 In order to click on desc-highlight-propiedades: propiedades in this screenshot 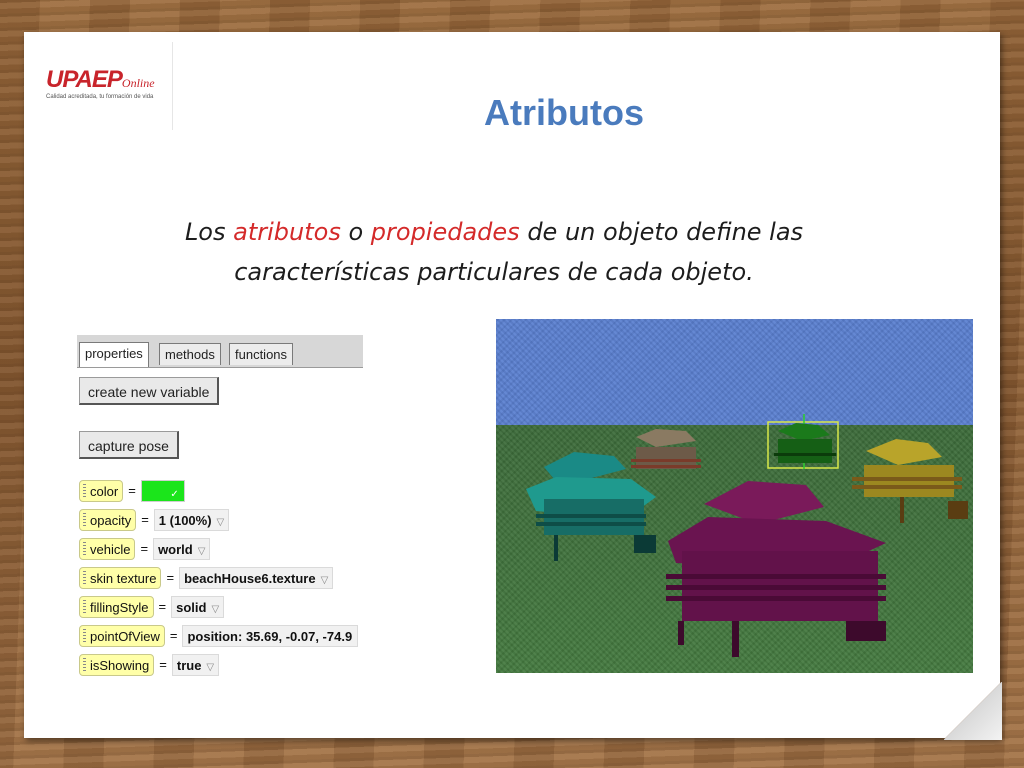, I will do `click(445, 232)`.